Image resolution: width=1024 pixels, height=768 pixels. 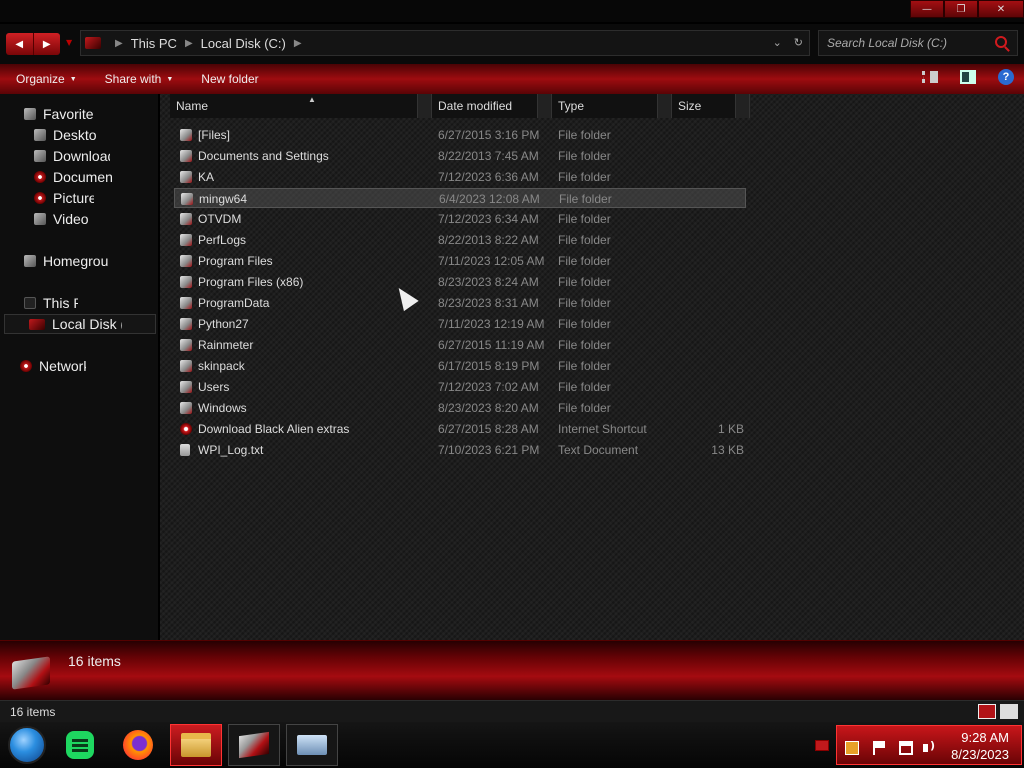 I want to click on column-header-name: Name ▲, so click(x=301, y=106).